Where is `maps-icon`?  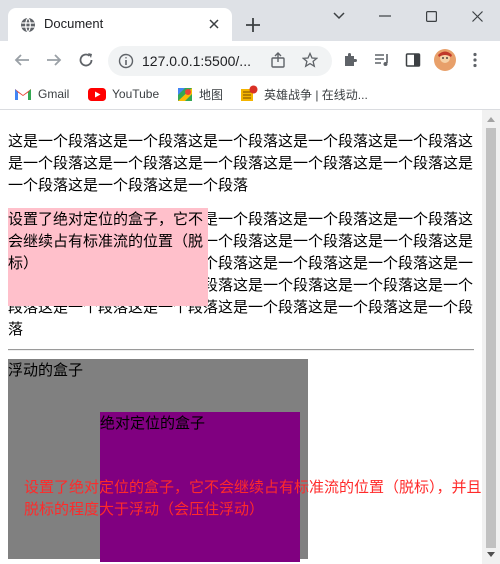
maps-icon is located at coordinates (185, 94).